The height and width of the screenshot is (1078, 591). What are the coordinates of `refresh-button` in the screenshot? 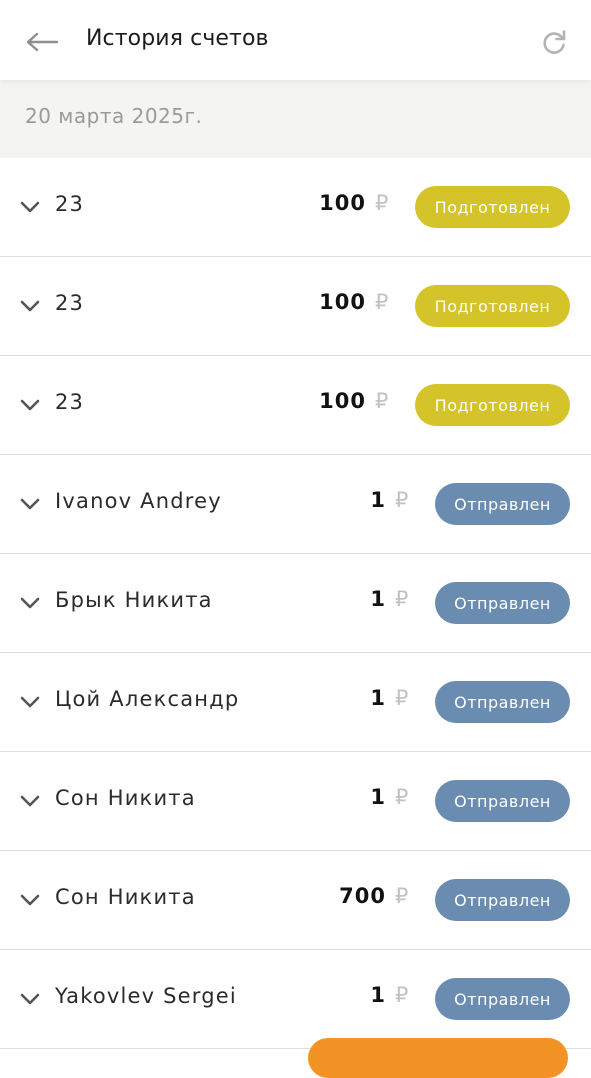 It's located at (554, 42).